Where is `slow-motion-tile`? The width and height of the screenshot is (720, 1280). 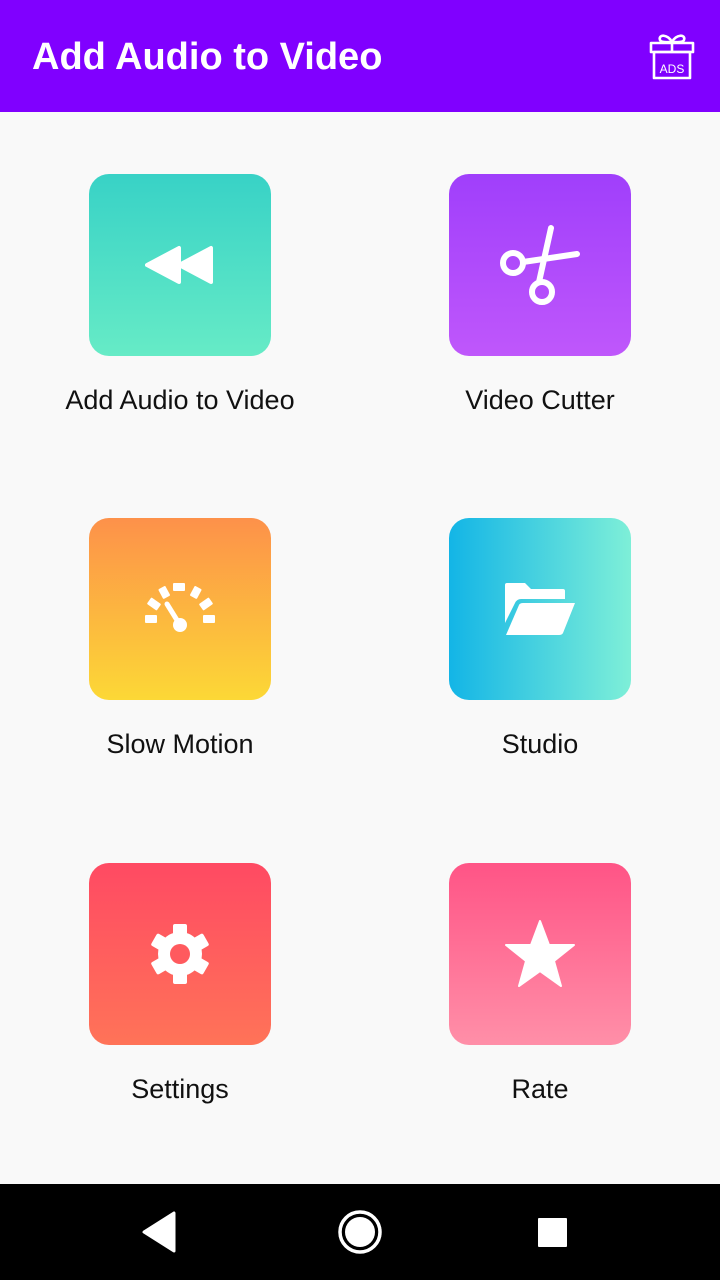 slow-motion-tile is located at coordinates (180, 609).